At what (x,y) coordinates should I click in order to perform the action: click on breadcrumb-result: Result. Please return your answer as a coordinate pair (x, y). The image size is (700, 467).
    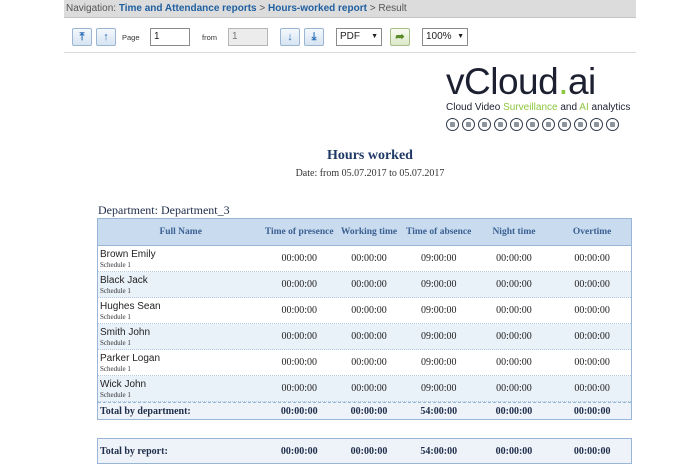
    Looking at the image, I should click on (392, 8).